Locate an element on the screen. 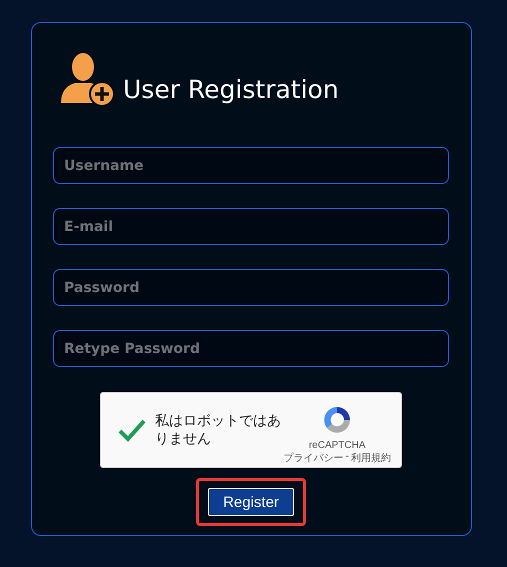 This screenshot has width=507, height=567. add-user-icon is located at coordinates (87, 80).